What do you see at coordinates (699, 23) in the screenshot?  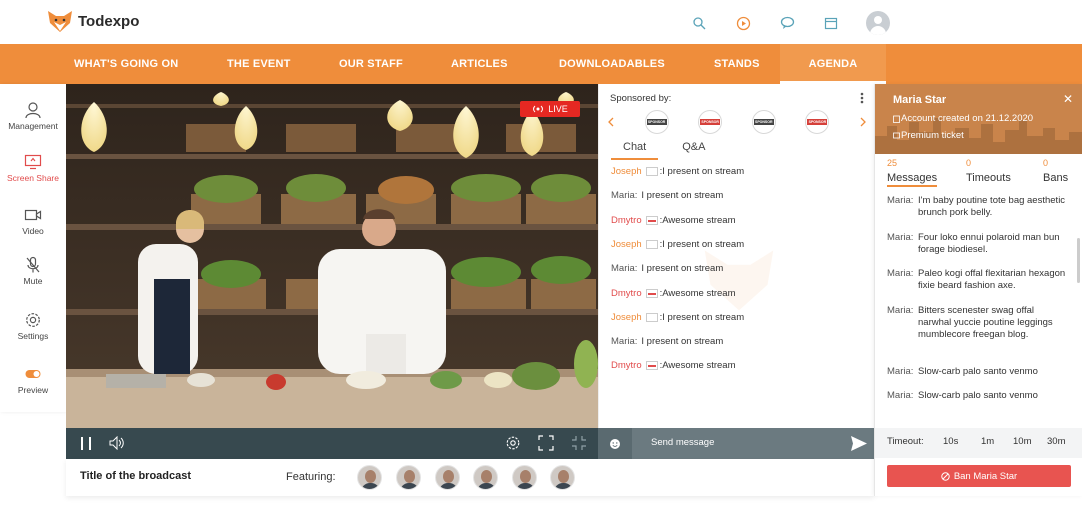 I see `search-icon` at bounding box center [699, 23].